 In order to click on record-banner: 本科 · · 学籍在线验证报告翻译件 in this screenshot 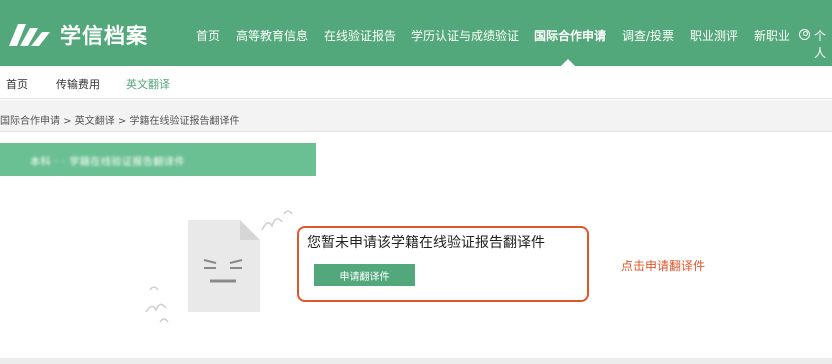, I will do `click(158, 159)`.